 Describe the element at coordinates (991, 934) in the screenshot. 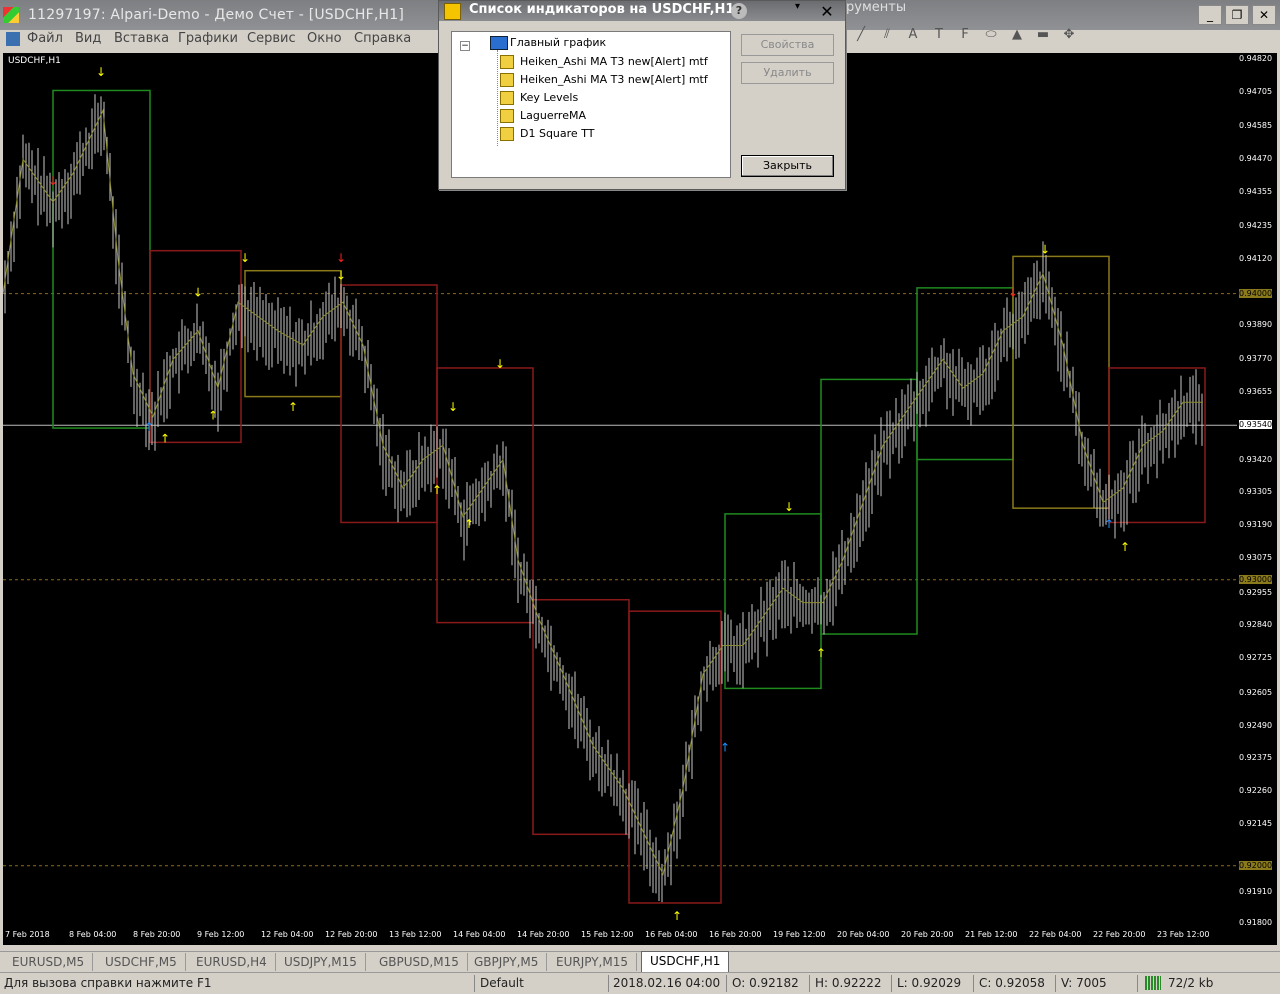

I see `time-label: 21 Feb 12:00` at that location.